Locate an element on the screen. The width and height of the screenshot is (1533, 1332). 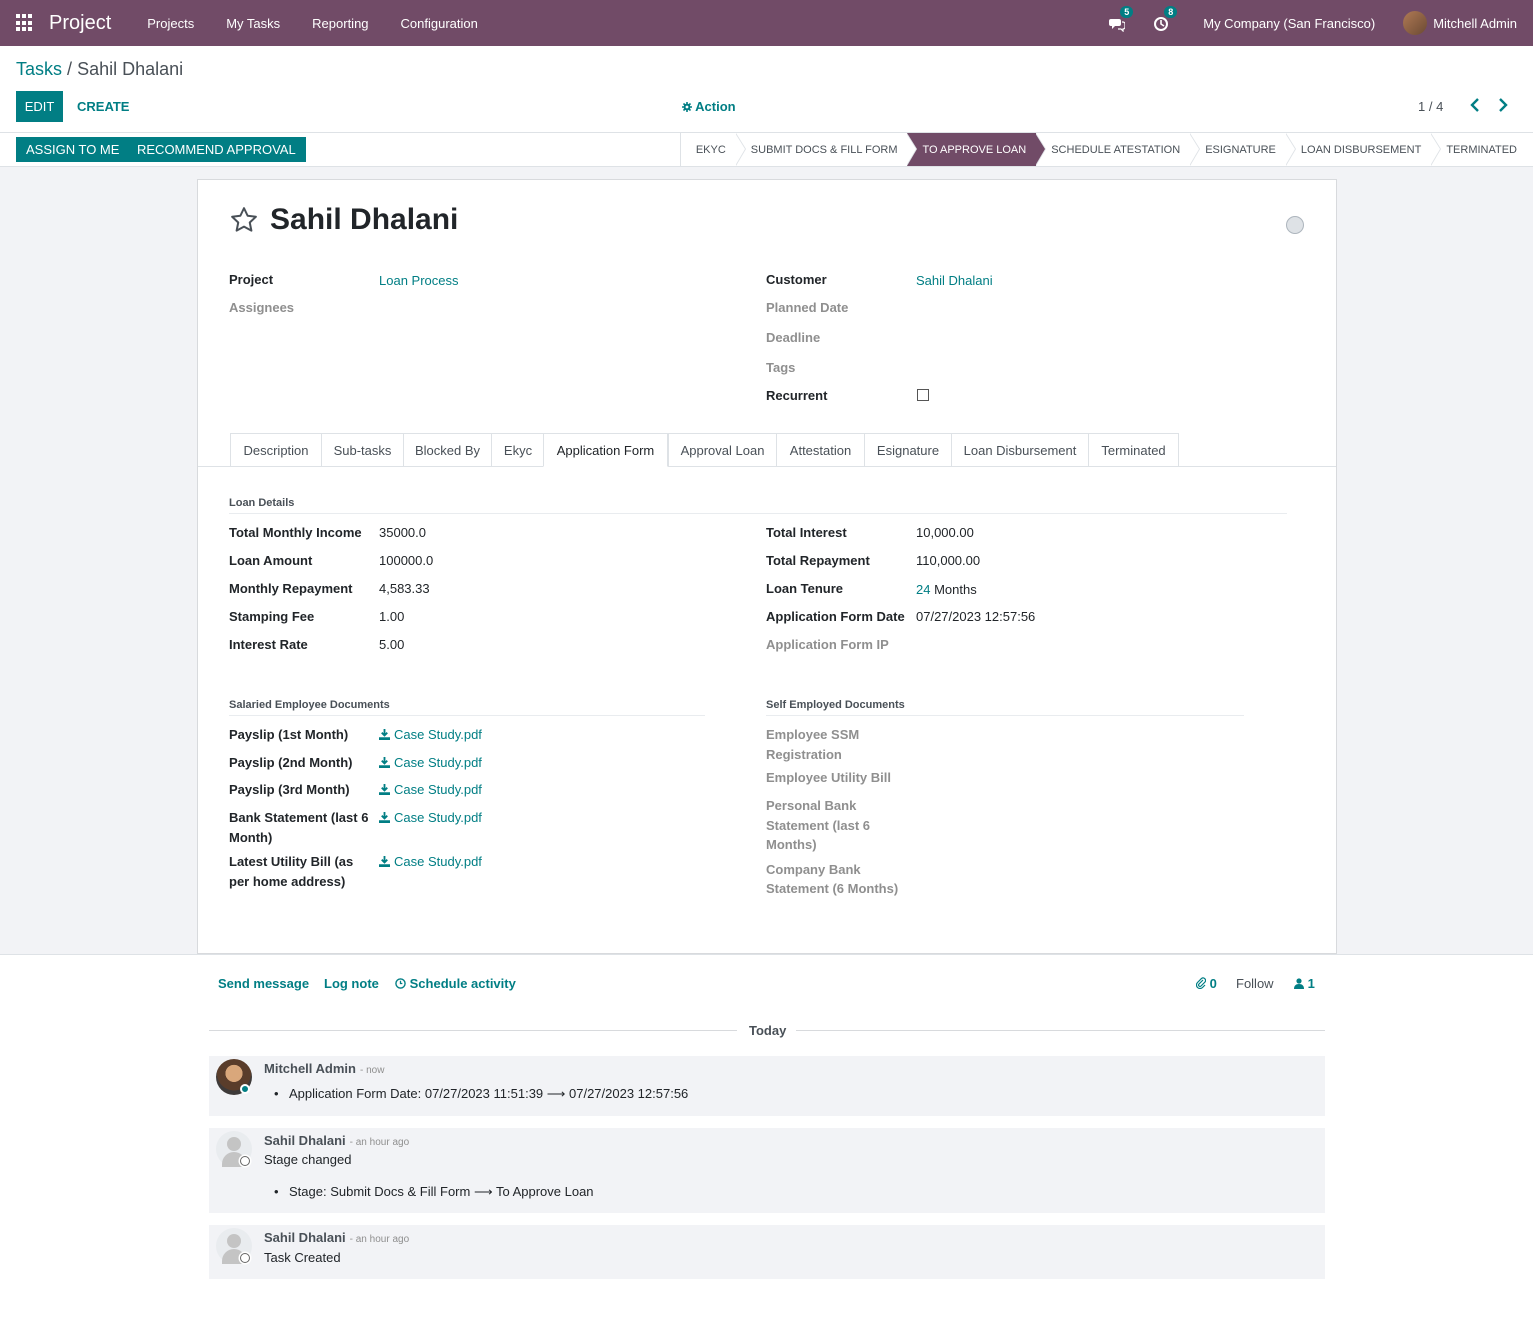
self-employed-docs-title: Self Employed Documents is located at coordinates (1005, 707).